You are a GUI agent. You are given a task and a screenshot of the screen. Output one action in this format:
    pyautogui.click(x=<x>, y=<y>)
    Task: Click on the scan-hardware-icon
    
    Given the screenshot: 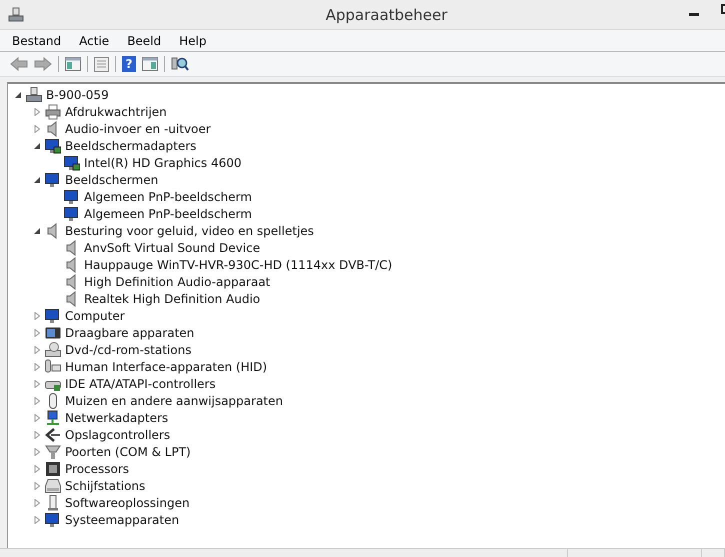 What is the action you would take?
    pyautogui.click(x=180, y=64)
    